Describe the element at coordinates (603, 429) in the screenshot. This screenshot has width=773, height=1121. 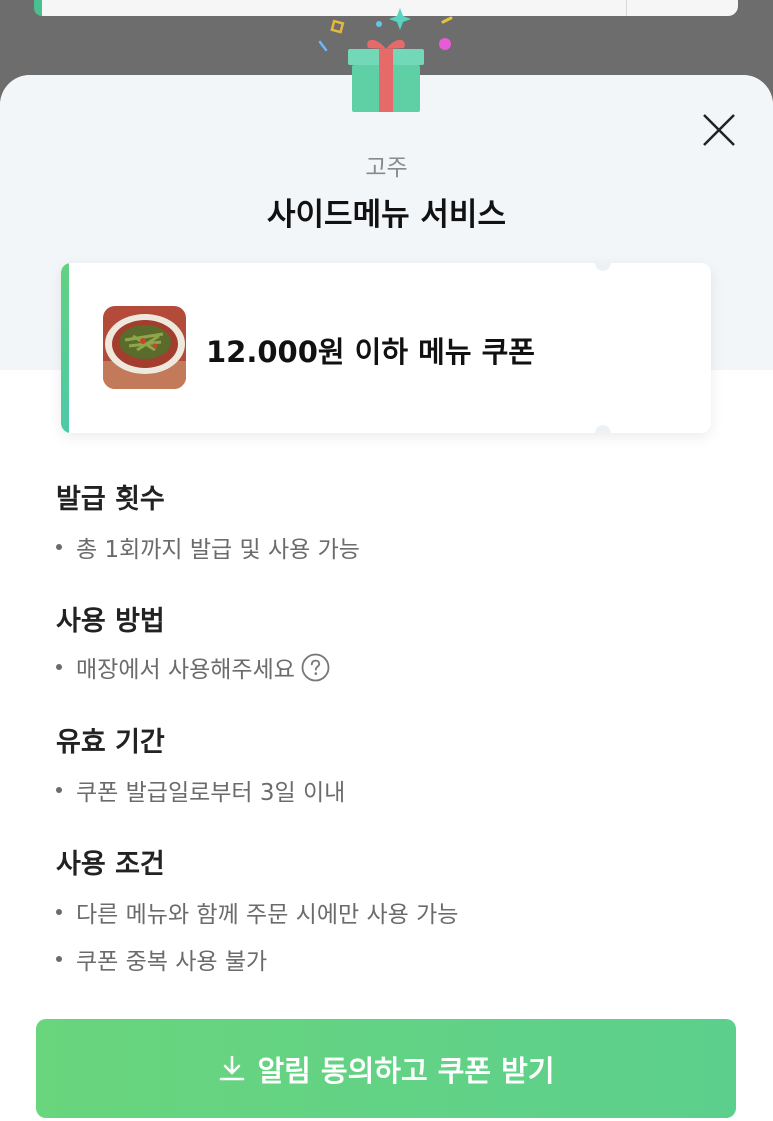
I see `coupon-notch-bottom` at that location.